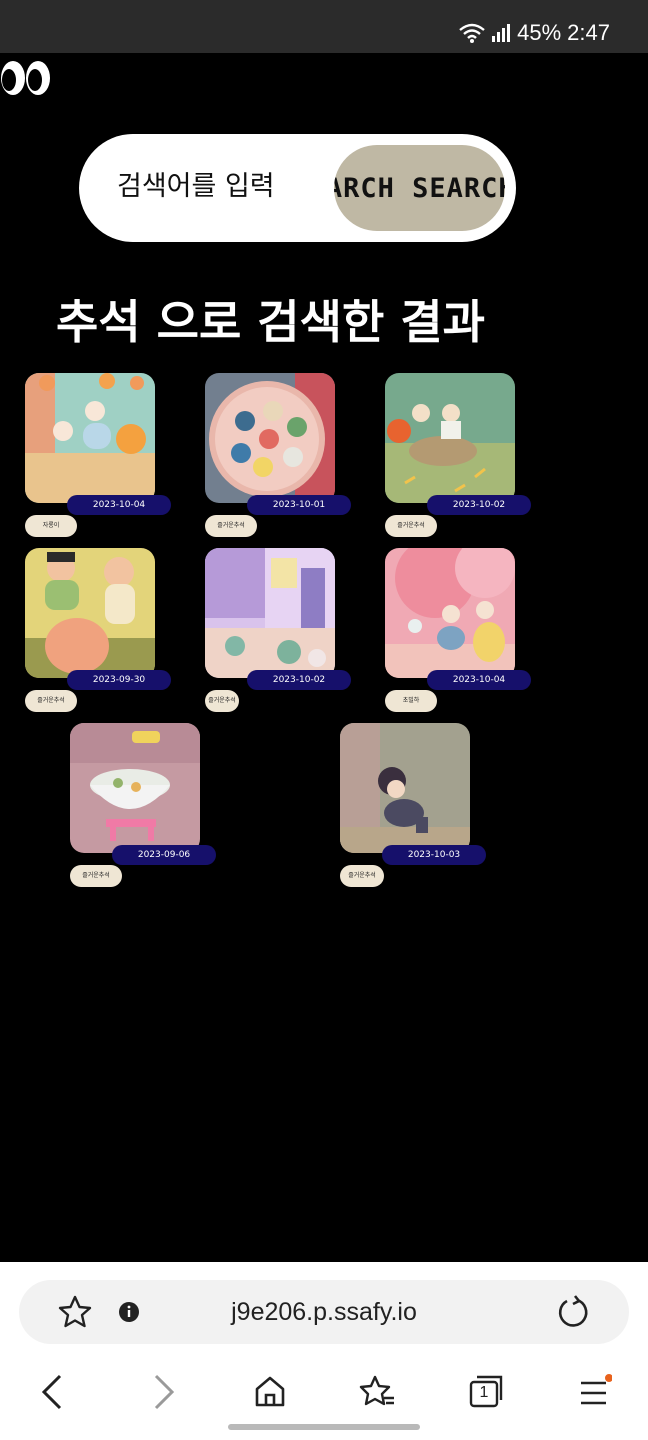 The image size is (648, 1440). I want to click on status-indicators: 45% 2:47, so click(534, 33).